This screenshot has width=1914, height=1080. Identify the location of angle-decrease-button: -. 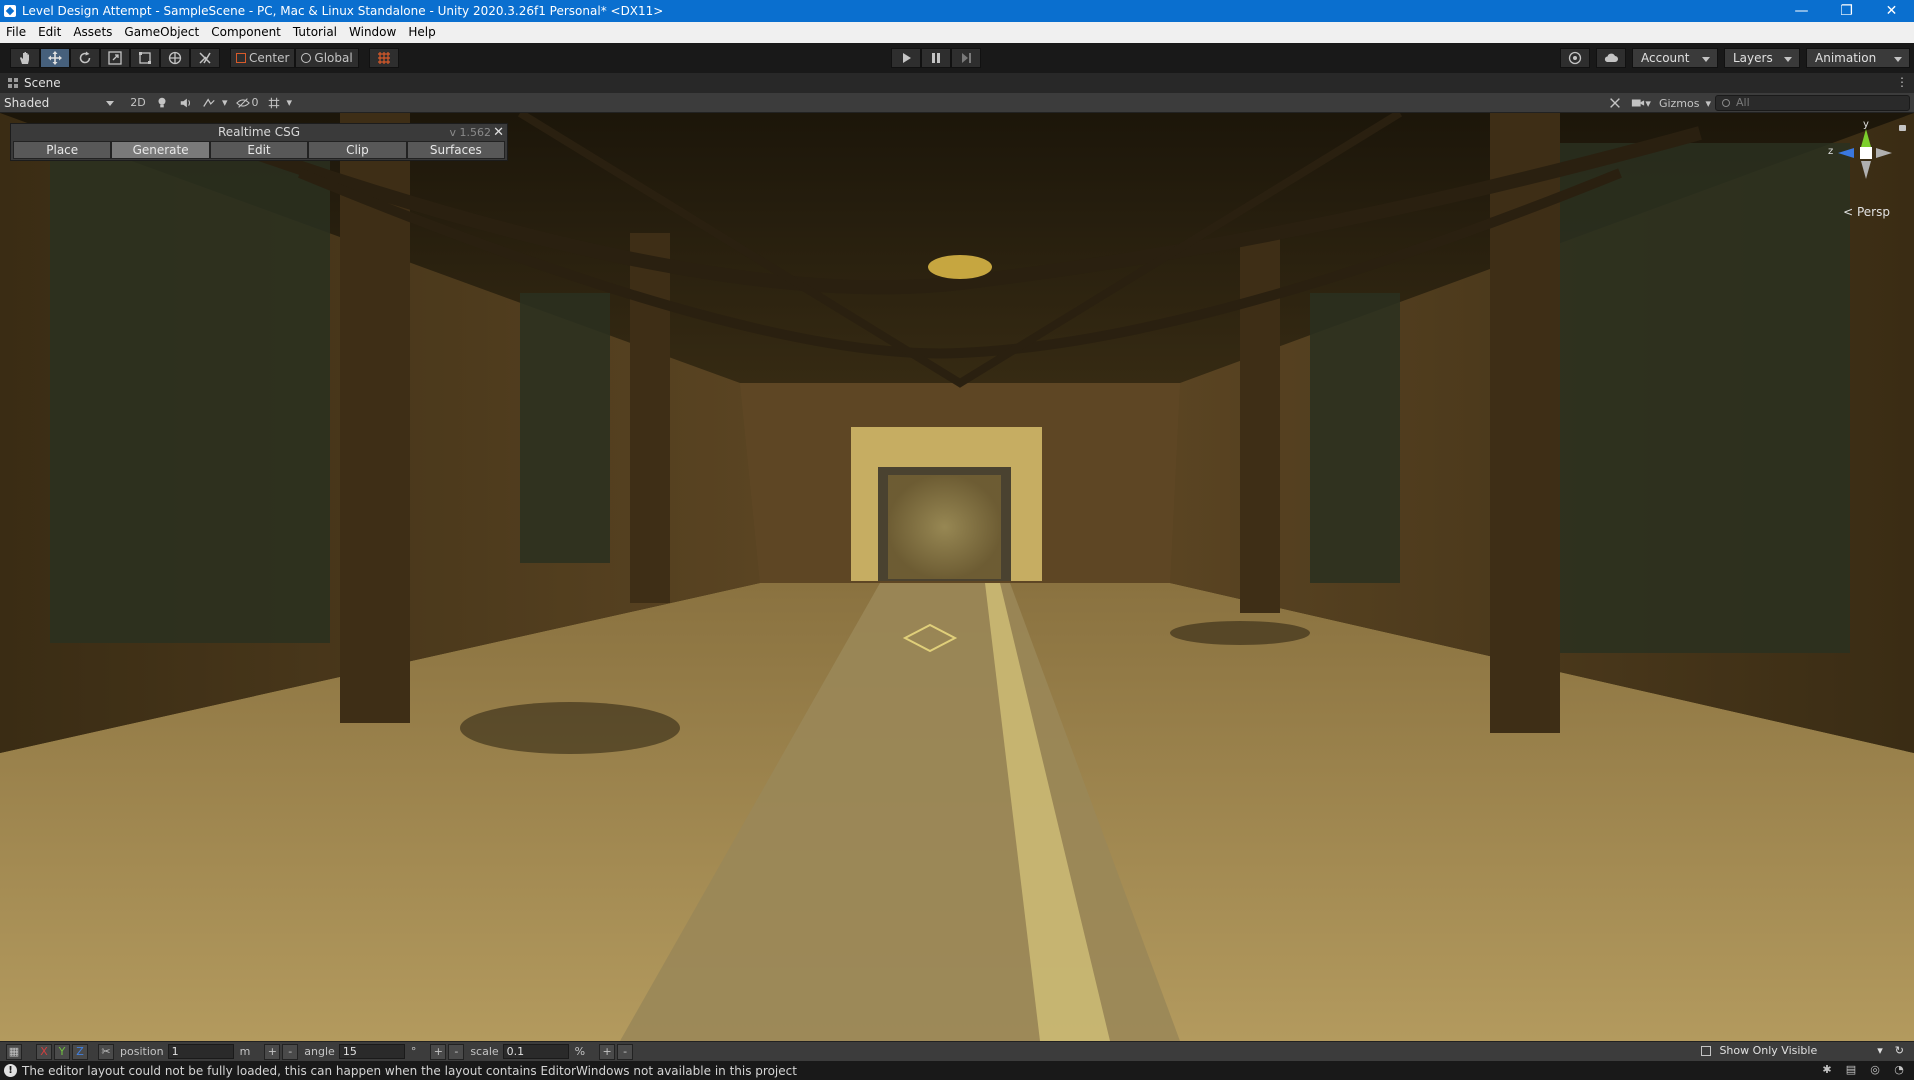
(456, 1051).